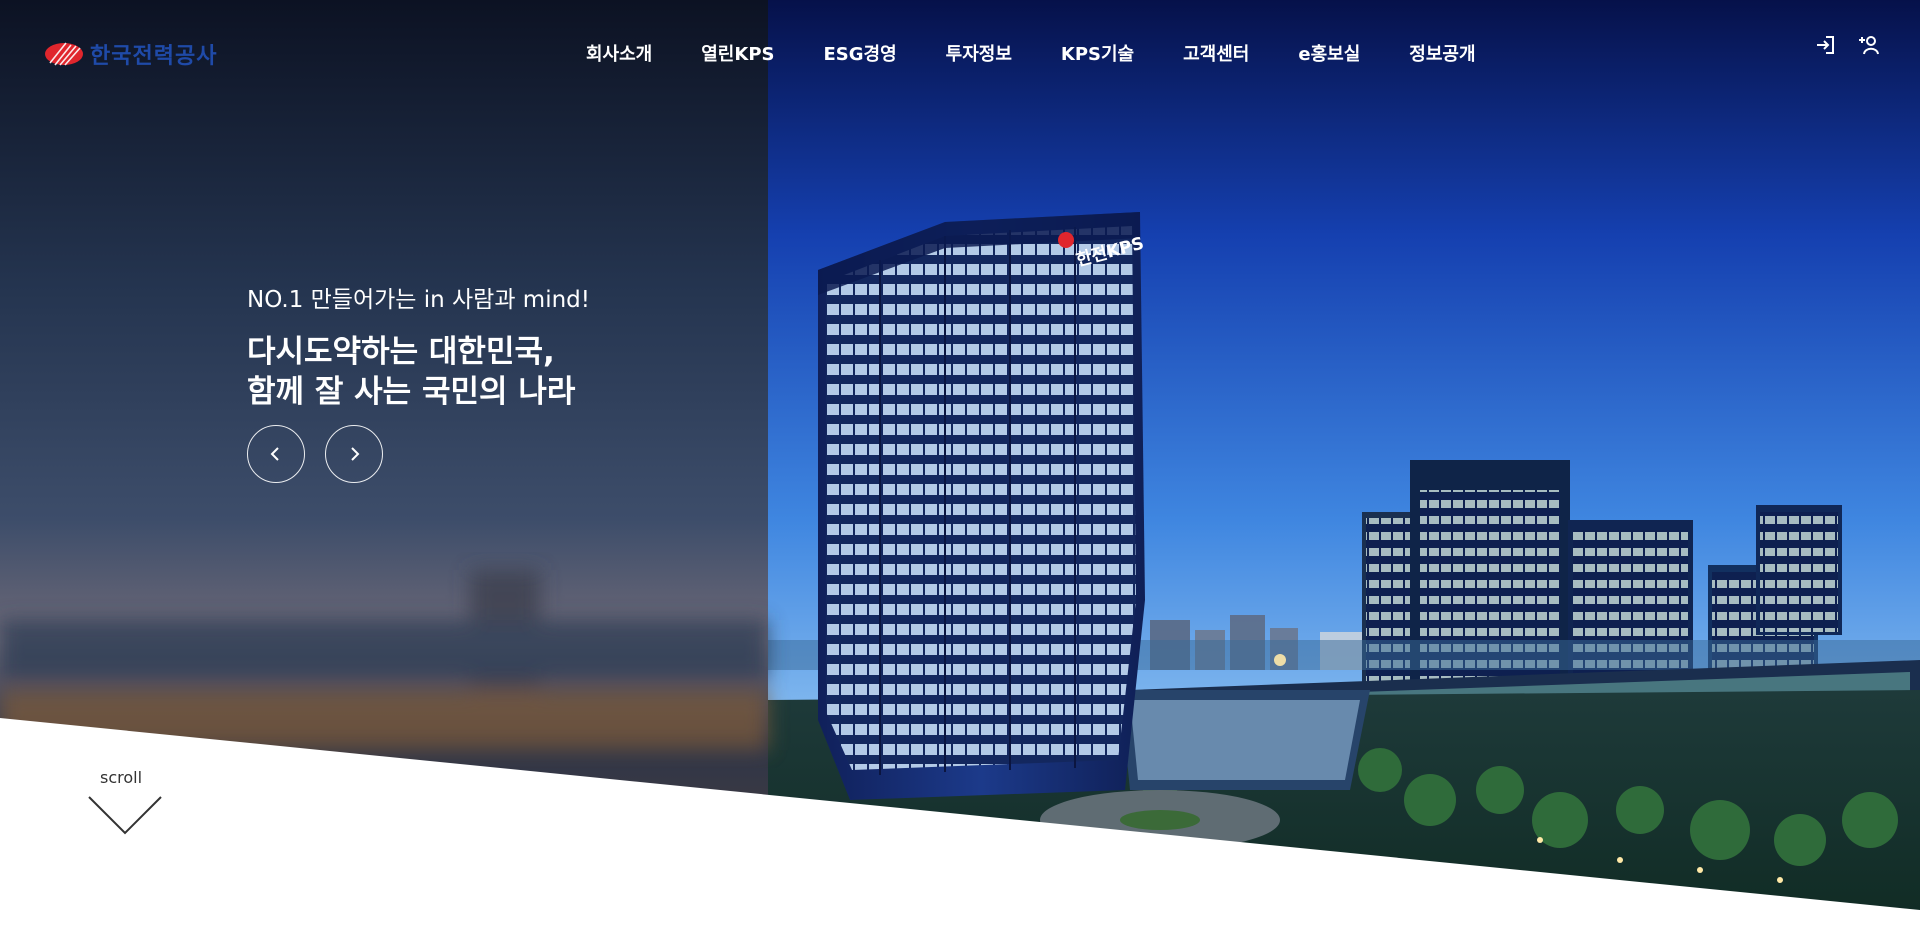 This screenshot has width=1920, height=945. I want to click on nav-item-disclosure: 정보공개, so click(1442, 53).